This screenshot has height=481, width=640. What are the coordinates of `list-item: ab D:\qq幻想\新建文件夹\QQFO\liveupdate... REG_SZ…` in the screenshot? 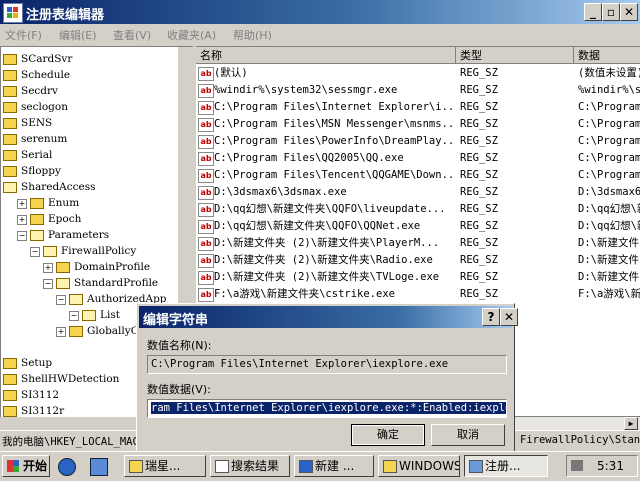 It's located at (418, 209).